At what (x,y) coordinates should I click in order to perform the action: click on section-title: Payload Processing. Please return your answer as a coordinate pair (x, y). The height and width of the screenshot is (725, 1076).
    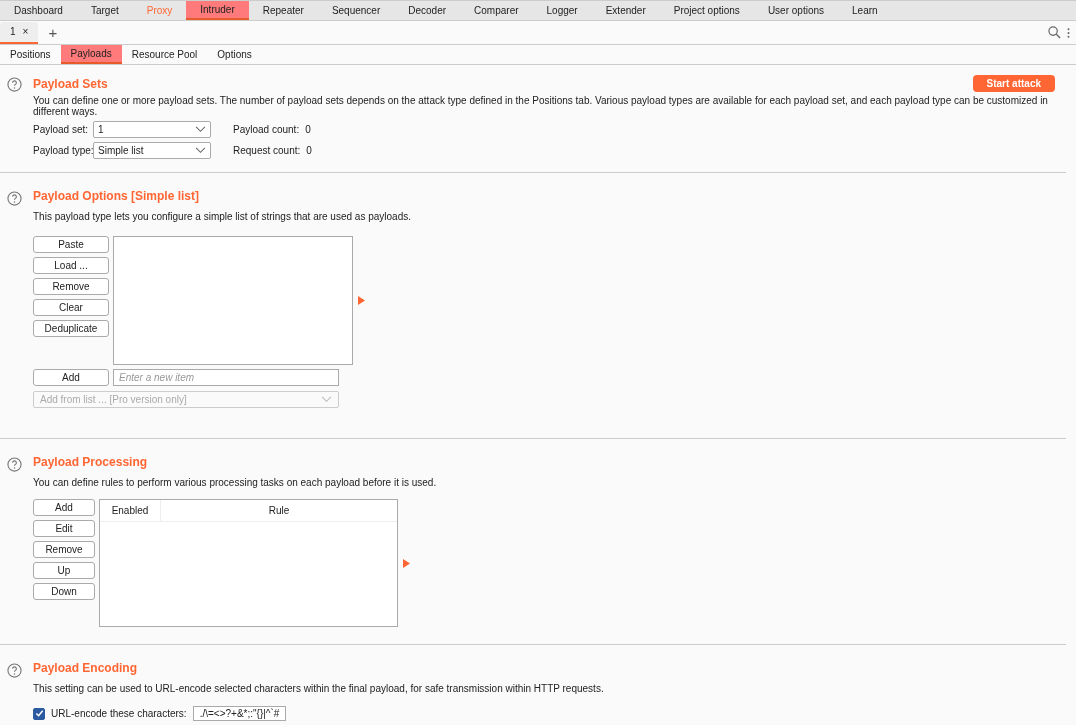
    Looking at the image, I should click on (91, 462).